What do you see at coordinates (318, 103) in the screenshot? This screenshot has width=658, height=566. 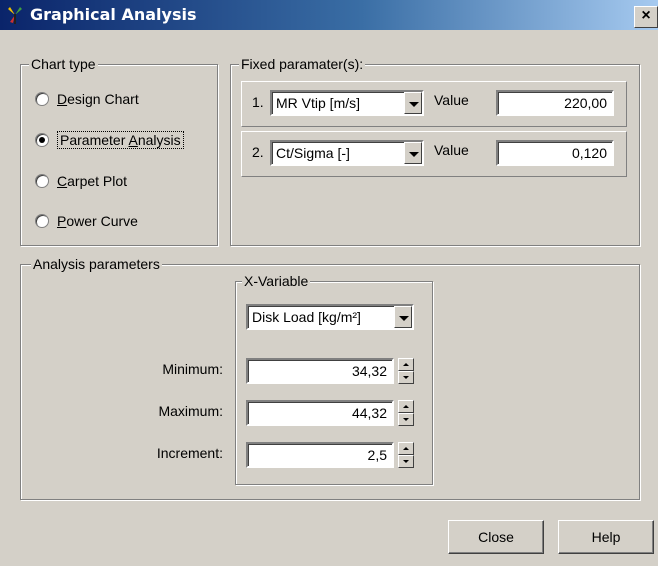 I see `select-value: MR Vtip [m/s]` at bounding box center [318, 103].